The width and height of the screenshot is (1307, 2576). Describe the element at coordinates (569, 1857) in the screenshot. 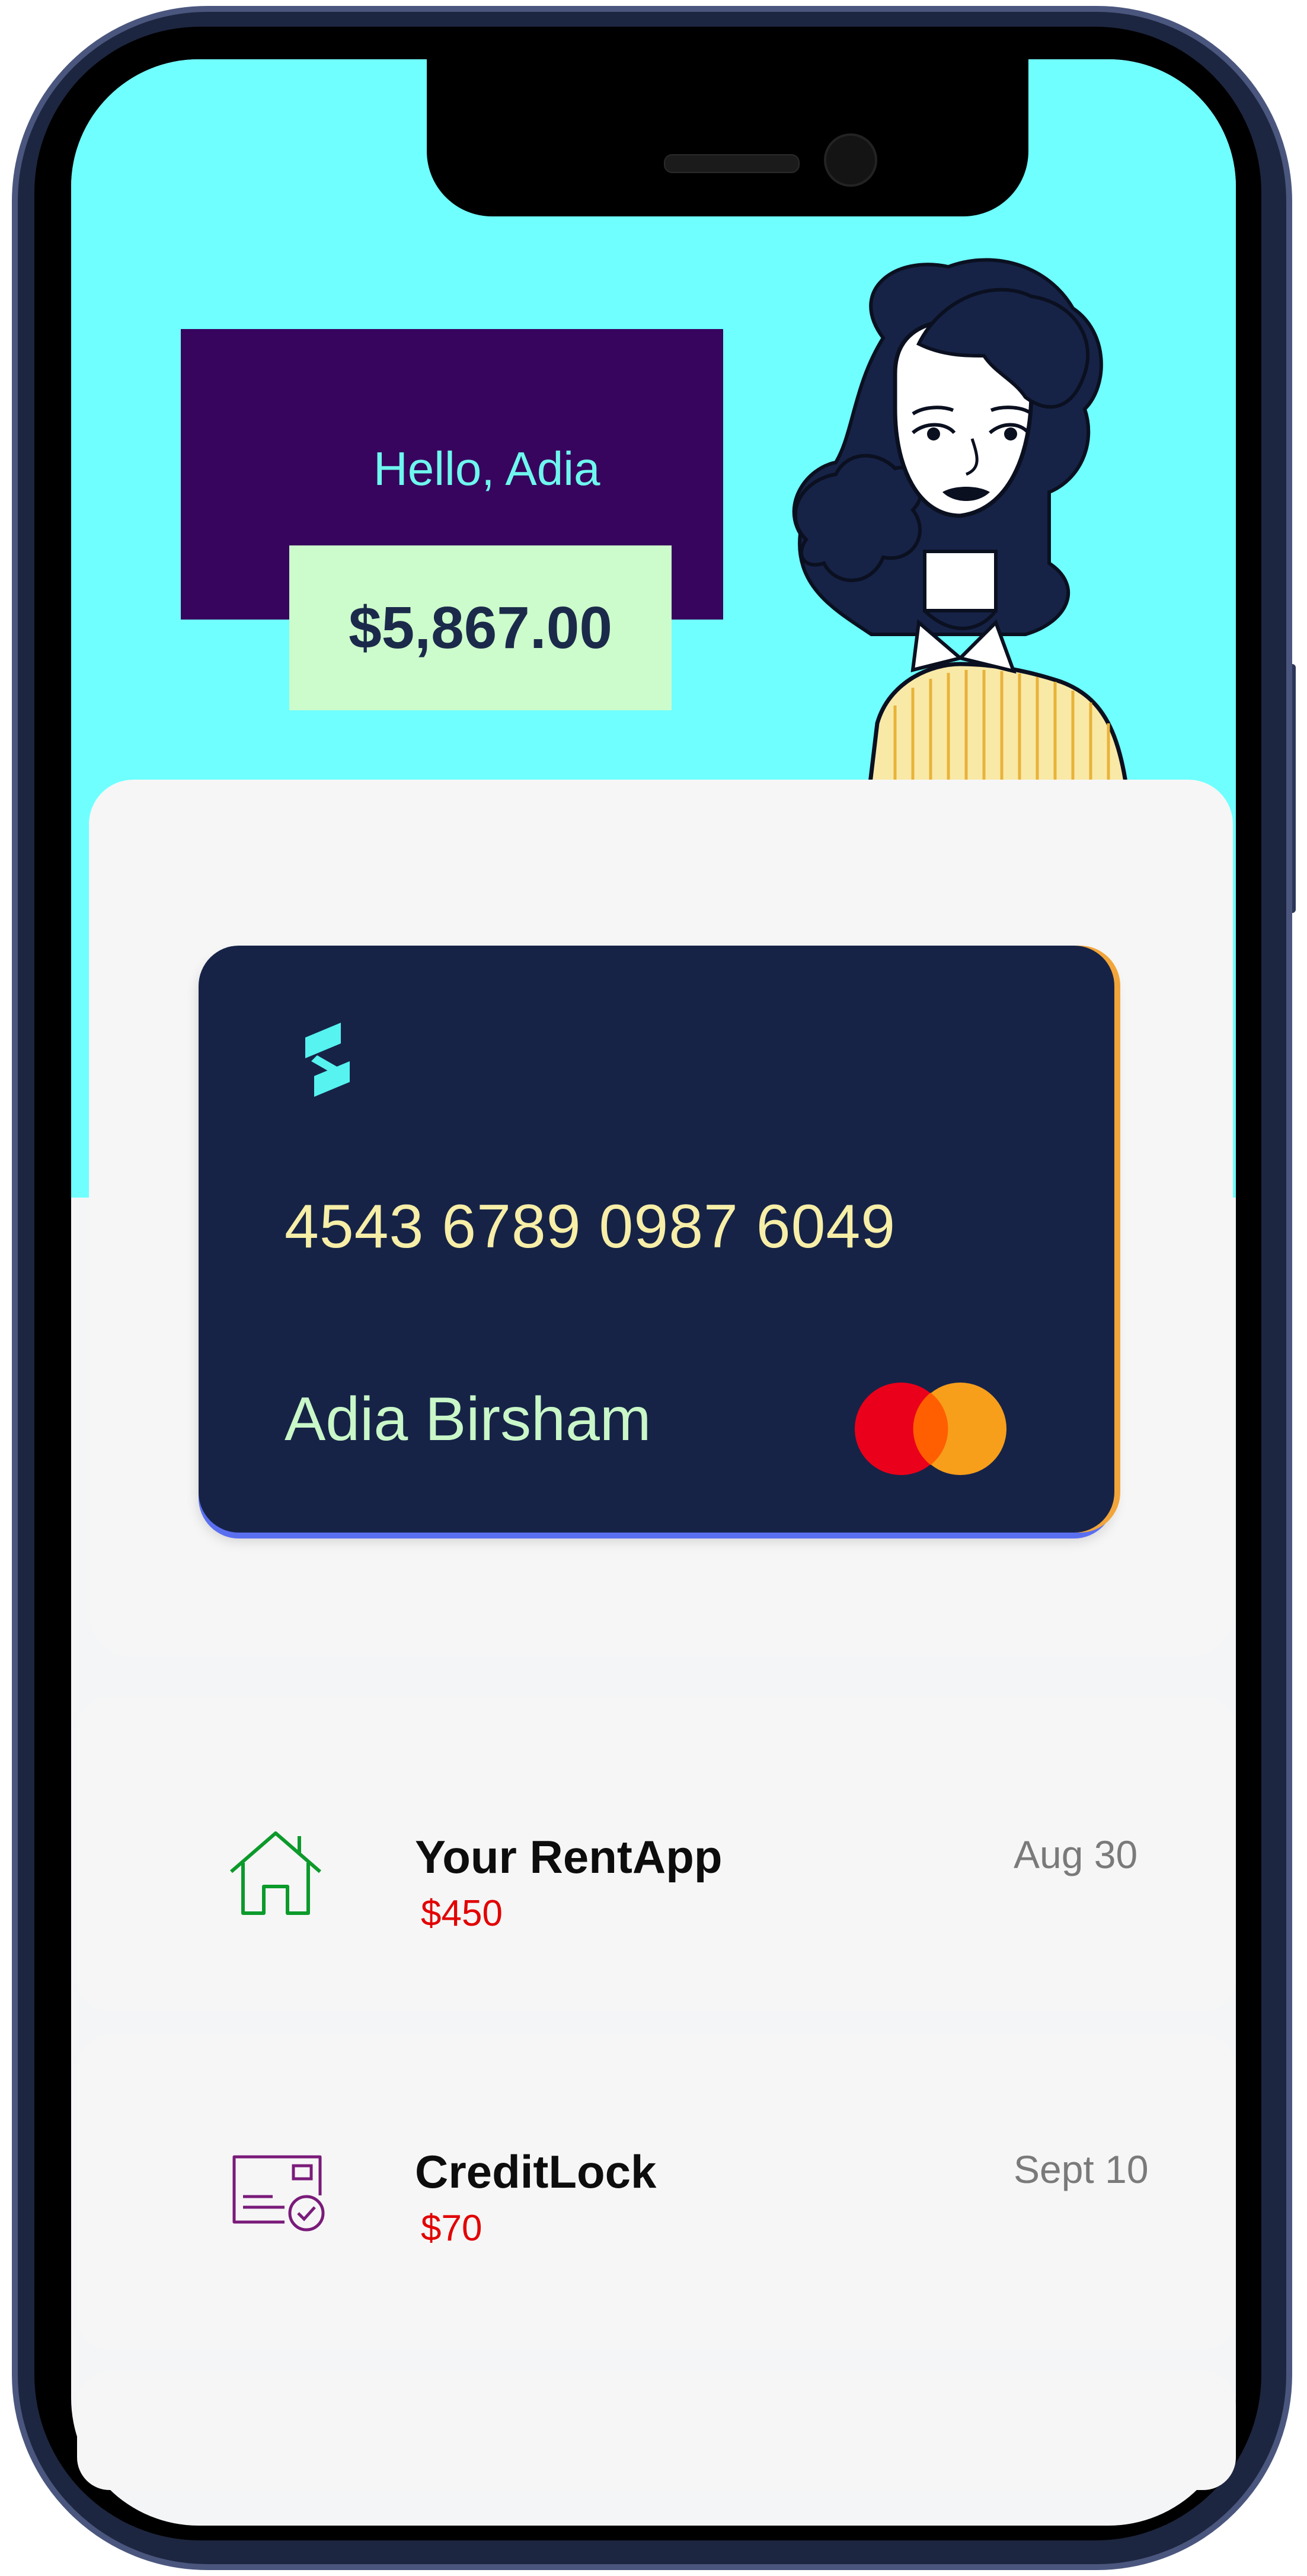

I see `transaction-title: Your RentApp` at that location.